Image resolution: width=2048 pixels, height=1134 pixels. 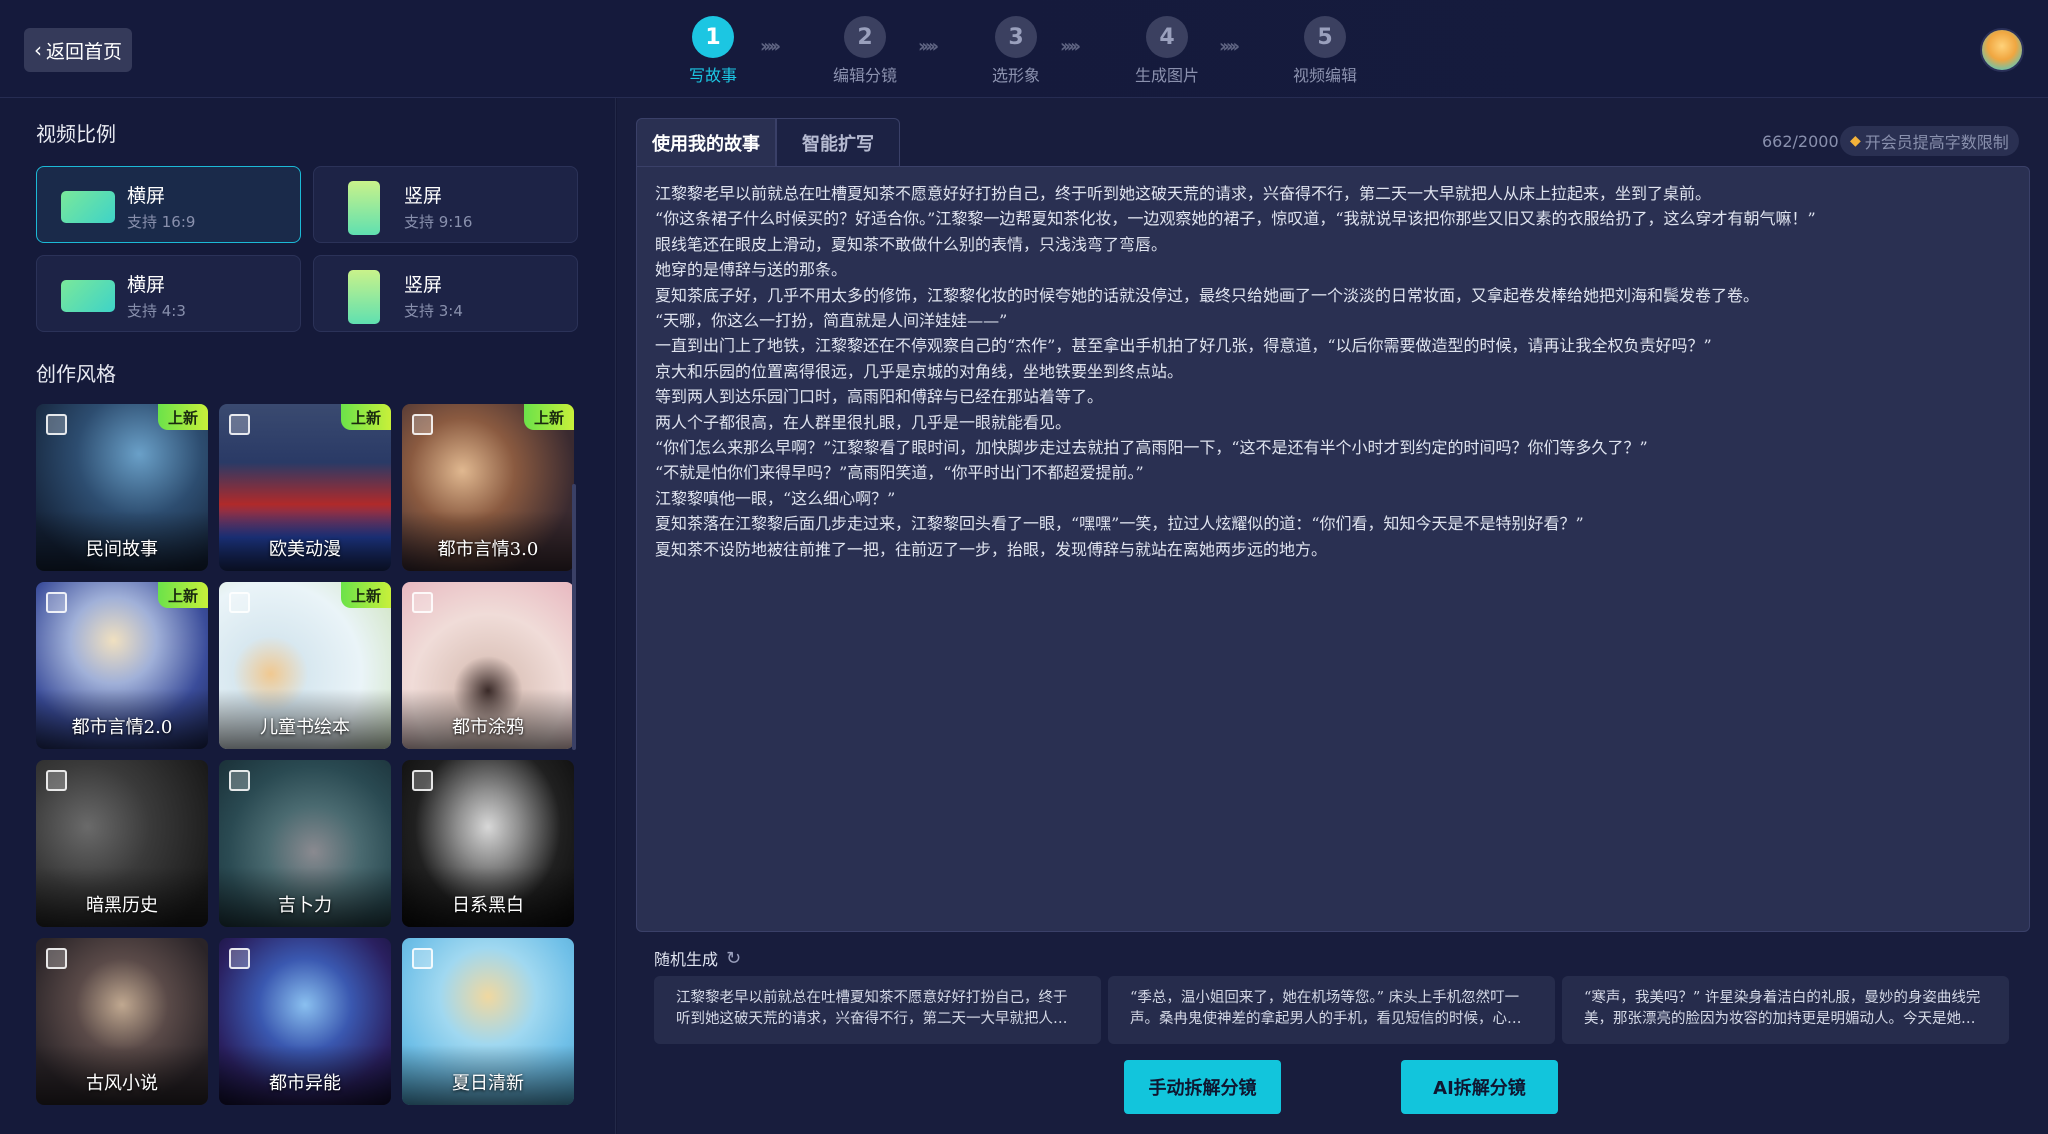 What do you see at coordinates (488, 665) in the screenshot?
I see `style-card-urban-doodle: 都市涂鸦` at bounding box center [488, 665].